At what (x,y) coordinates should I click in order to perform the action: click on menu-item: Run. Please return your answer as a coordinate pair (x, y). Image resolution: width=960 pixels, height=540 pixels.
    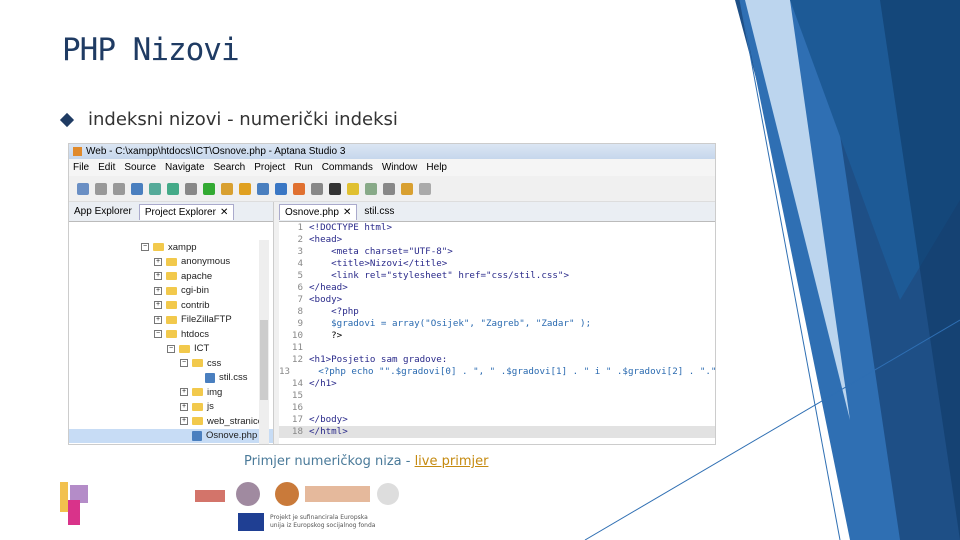
    Looking at the image, I should click on (303, 167).